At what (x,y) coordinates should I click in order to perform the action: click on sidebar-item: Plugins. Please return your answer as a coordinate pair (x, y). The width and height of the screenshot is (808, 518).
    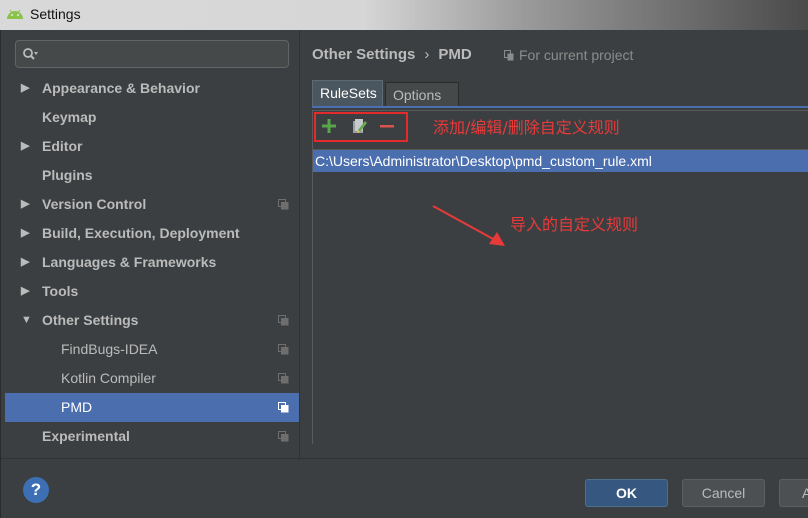
    Looking at the image, I should click on (152, 175).